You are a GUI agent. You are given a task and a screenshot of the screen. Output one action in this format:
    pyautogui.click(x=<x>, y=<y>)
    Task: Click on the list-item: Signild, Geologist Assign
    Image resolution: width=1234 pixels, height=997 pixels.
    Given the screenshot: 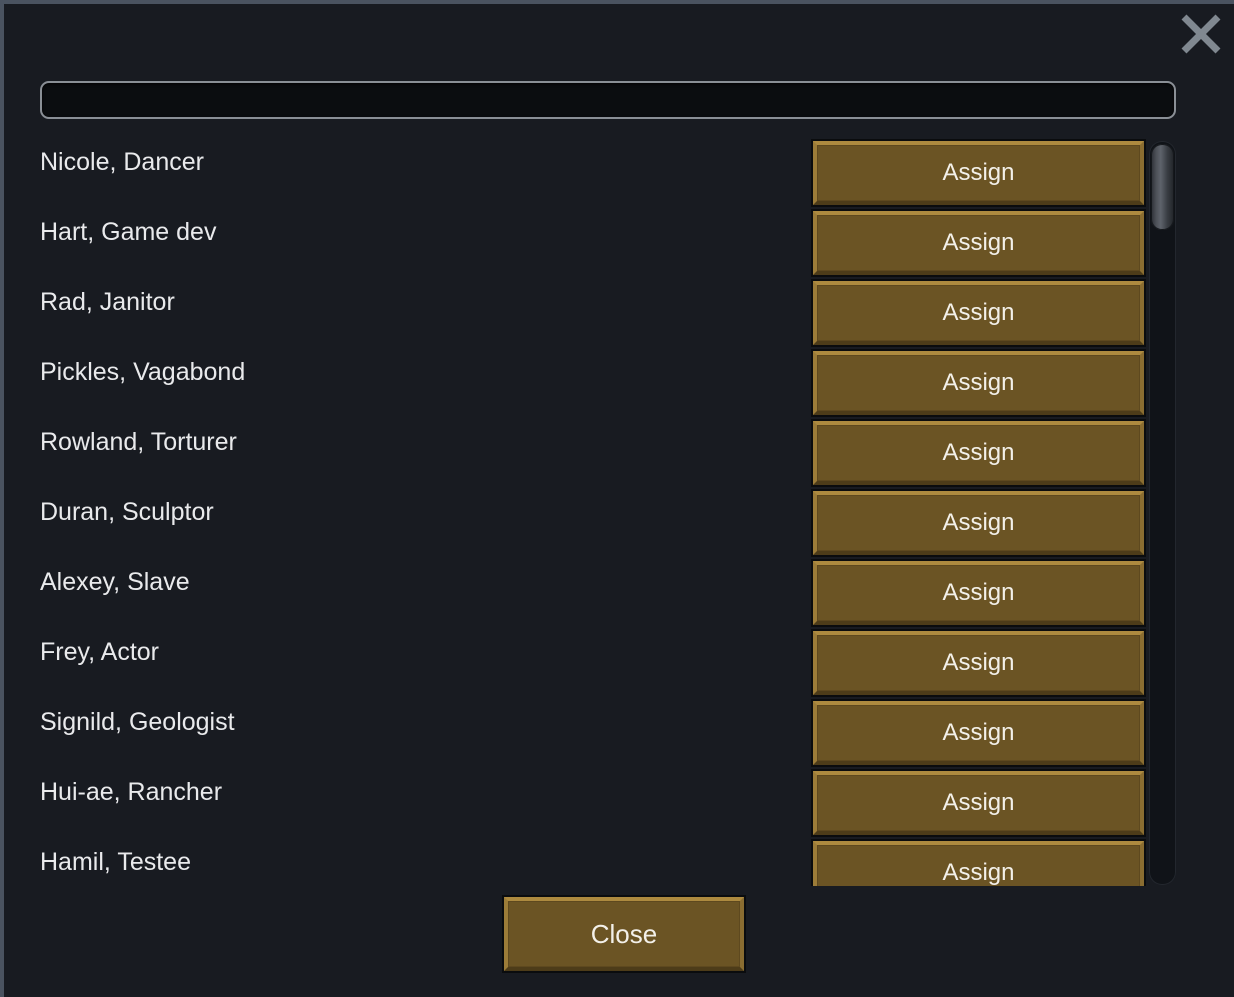 What is the action you would take?
    pyautogui.click(x=619, y=733)
    